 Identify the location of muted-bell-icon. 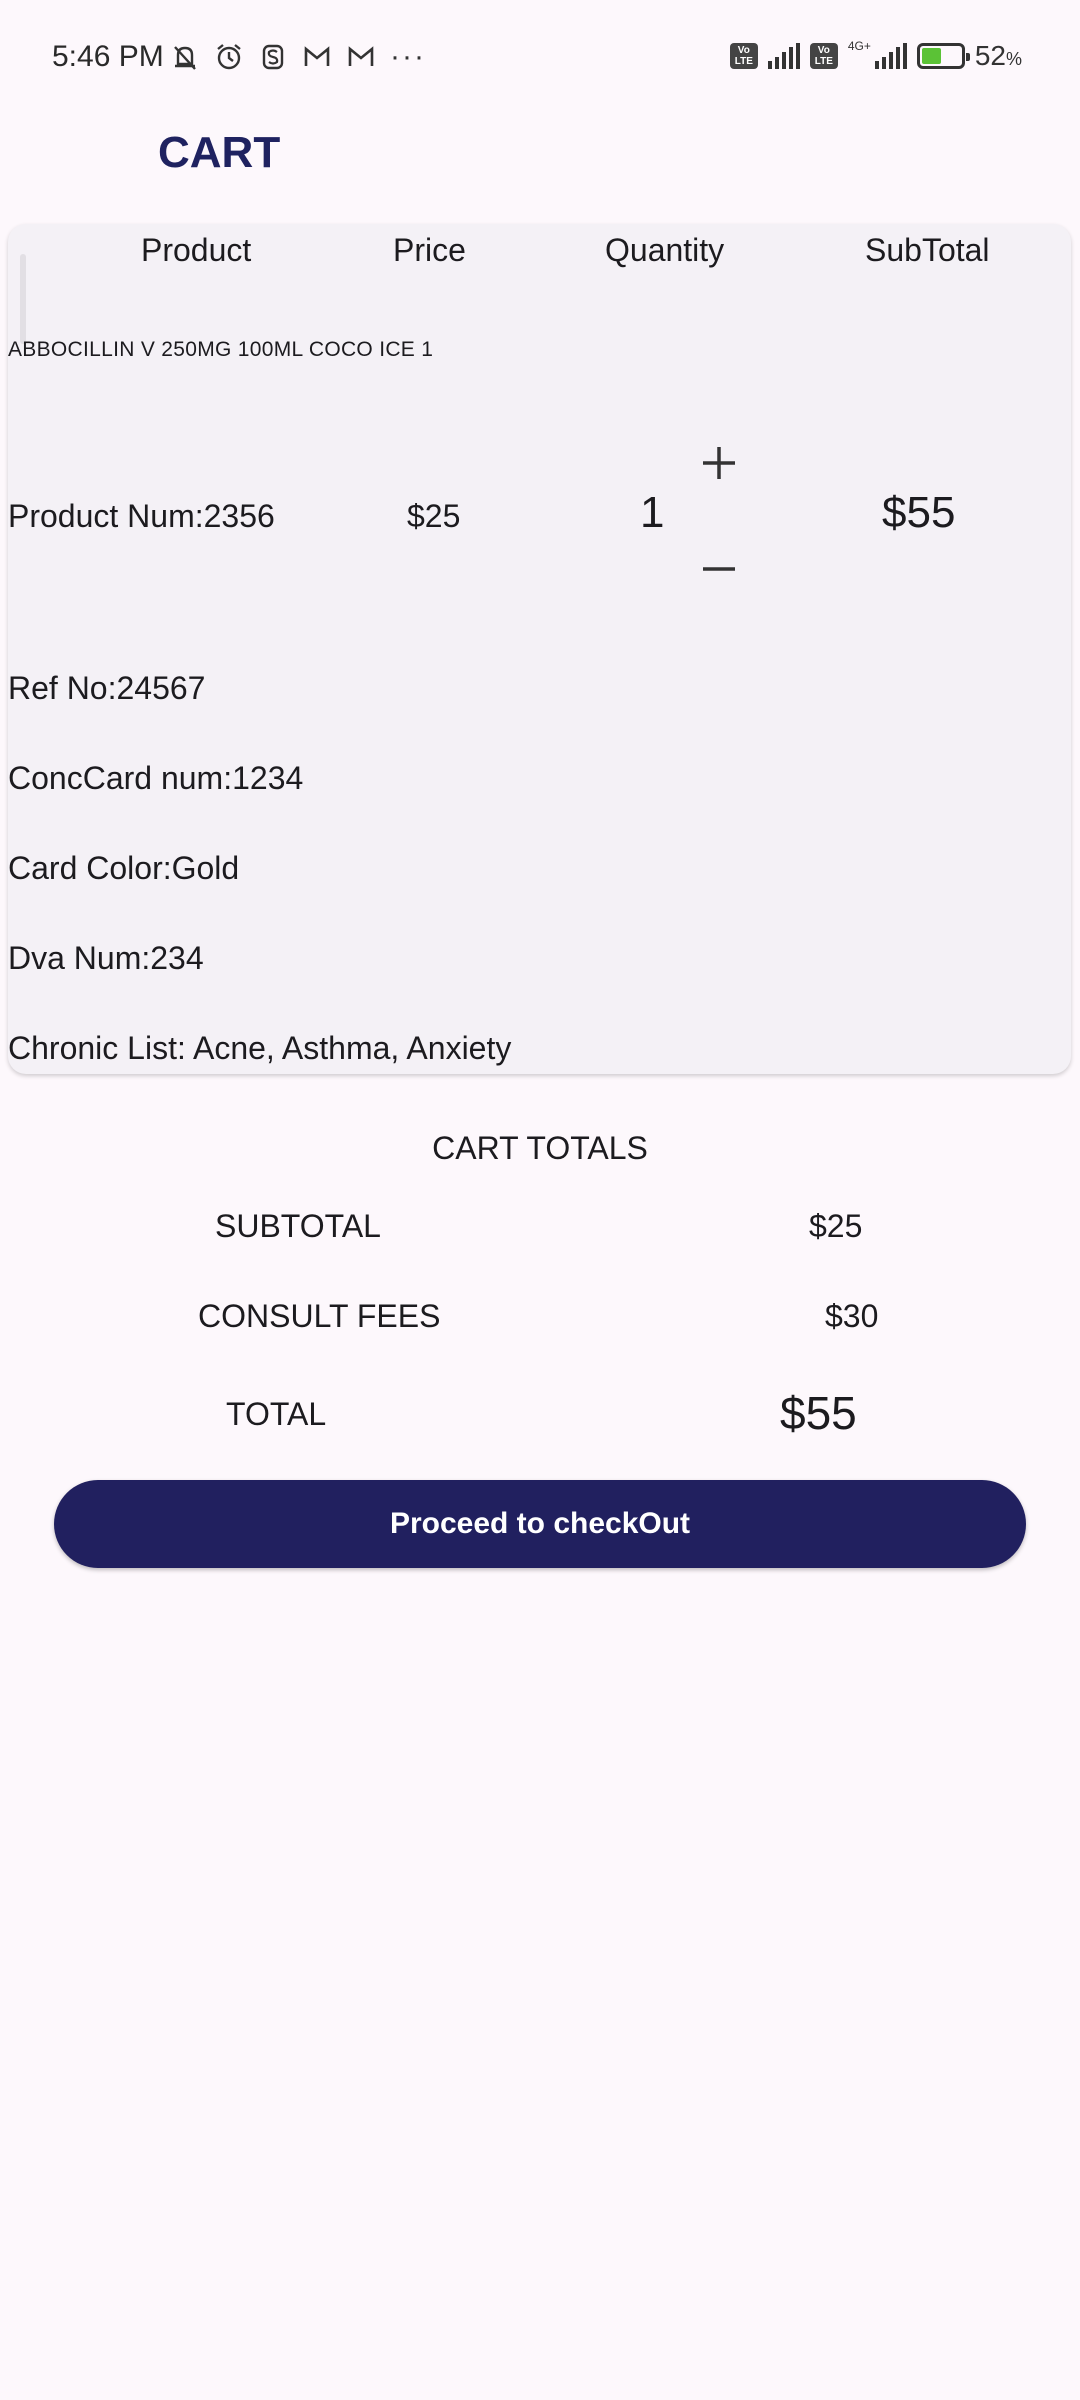
(185, 57).